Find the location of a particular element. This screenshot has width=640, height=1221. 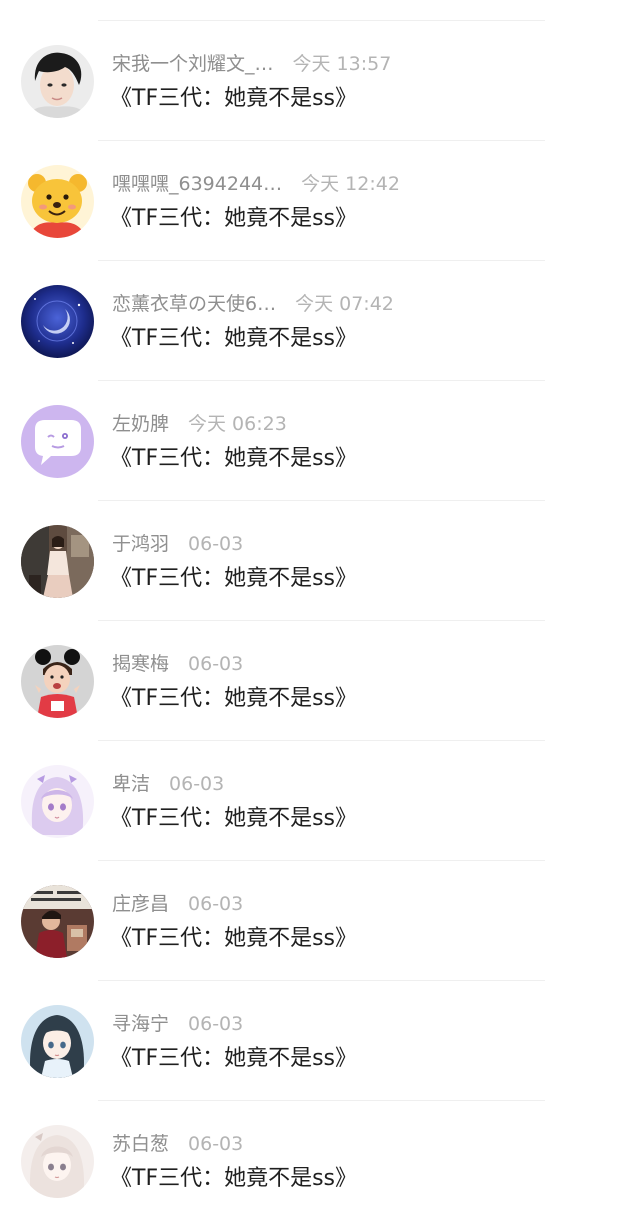

anime-girl-blue-avatar-icon is located at coordinates (57, 1041).